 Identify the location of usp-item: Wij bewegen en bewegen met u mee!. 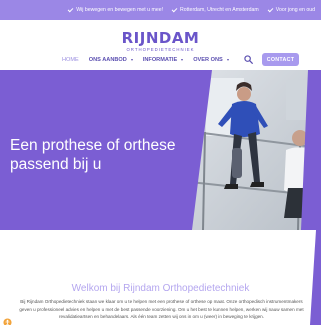
(115, 9).